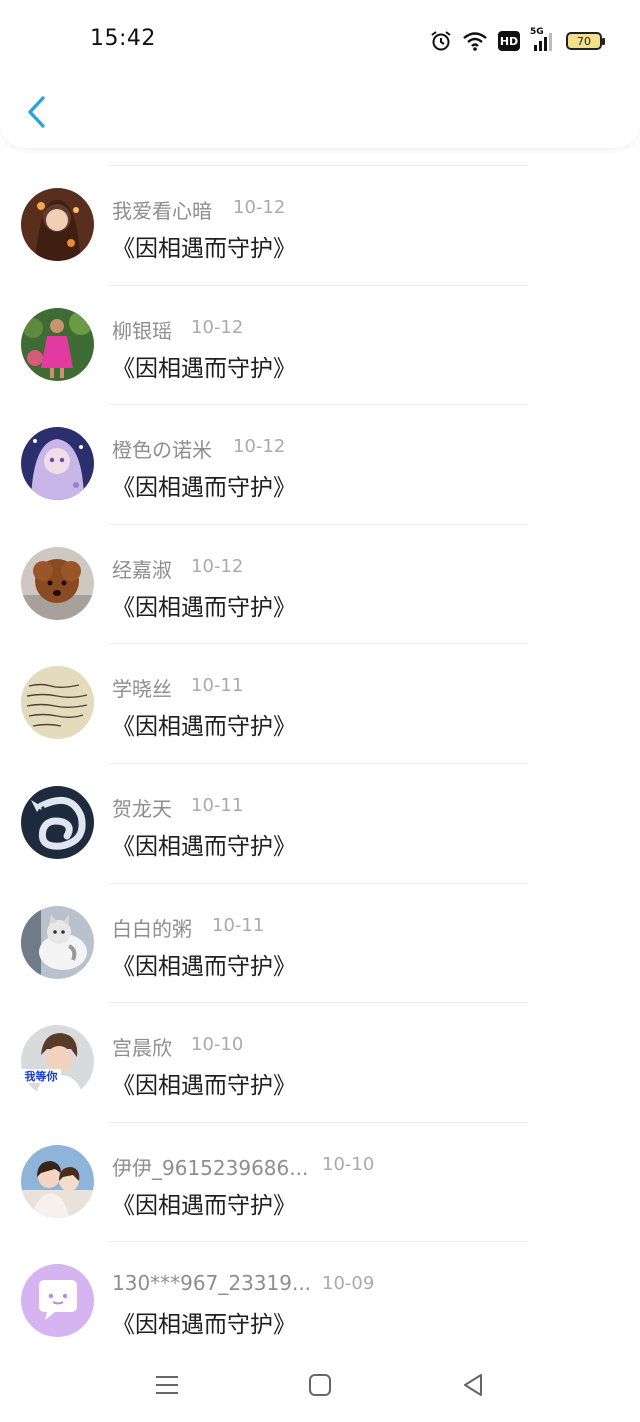  I want to click on system-nav-bar, so click(320, 1387).